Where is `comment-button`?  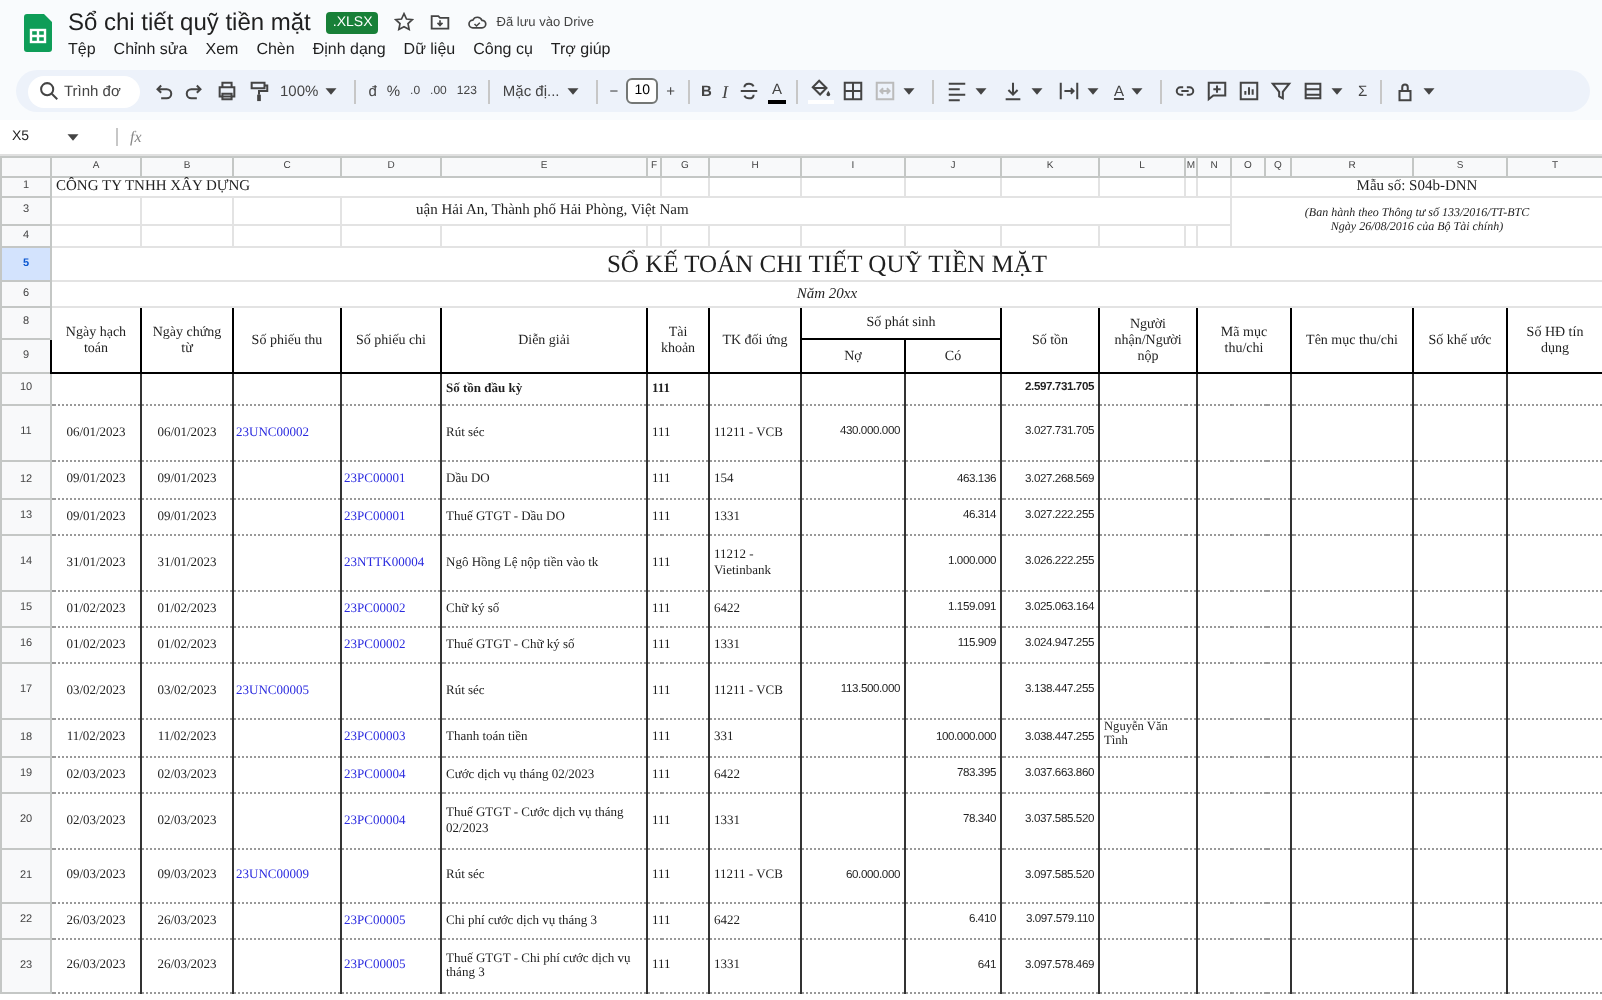 comment-button is located at coordinates (1216, 91).